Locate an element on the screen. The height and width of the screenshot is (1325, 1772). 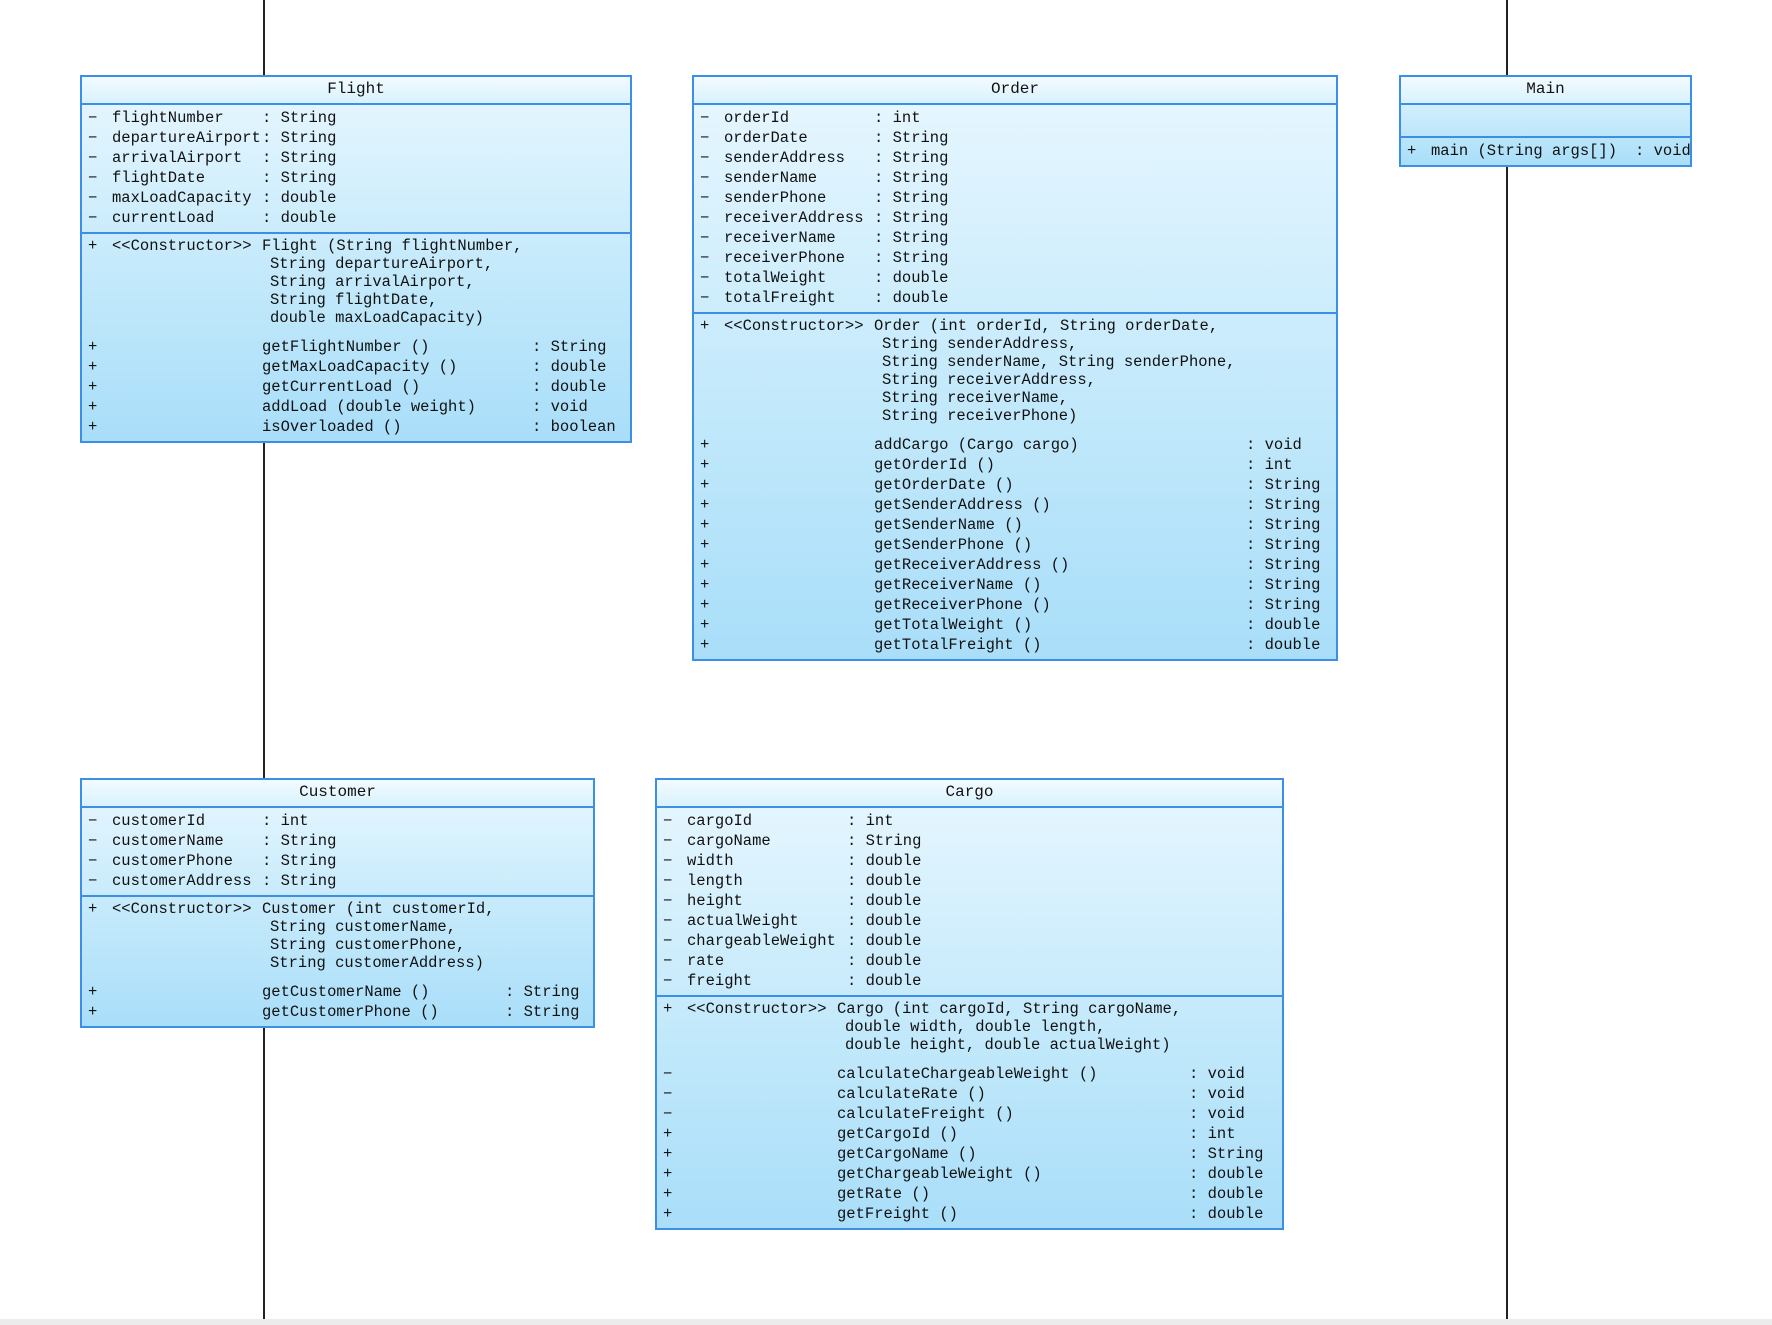
attribute-row: − customerId: int is located at coordinates (337, 821).